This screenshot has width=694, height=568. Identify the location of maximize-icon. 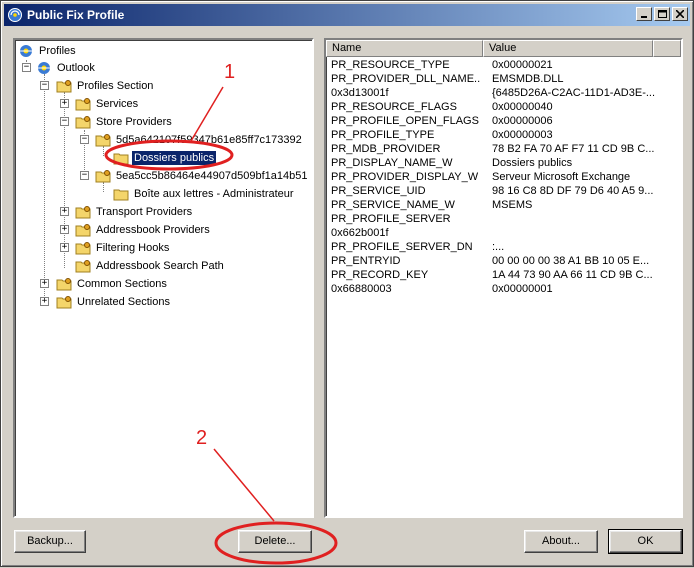
(662, 14).